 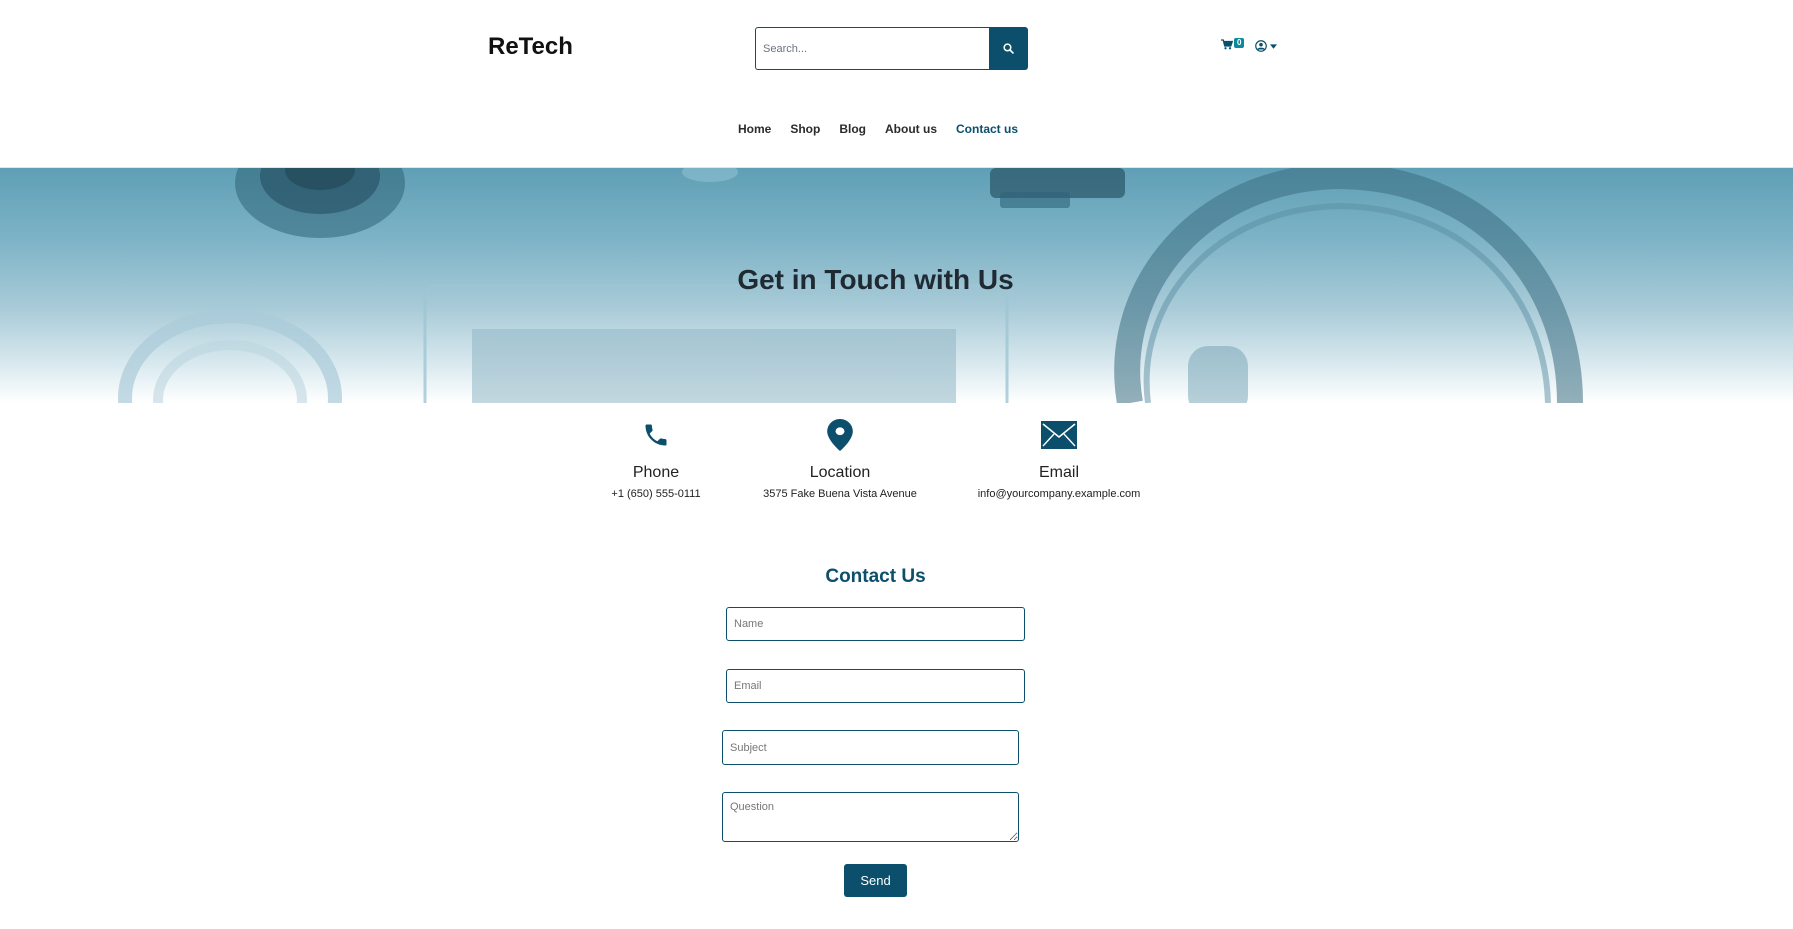 I want to click on contact-location: Location 3575 Fake Buena Vista Avenue, so click(x=840, y=459).